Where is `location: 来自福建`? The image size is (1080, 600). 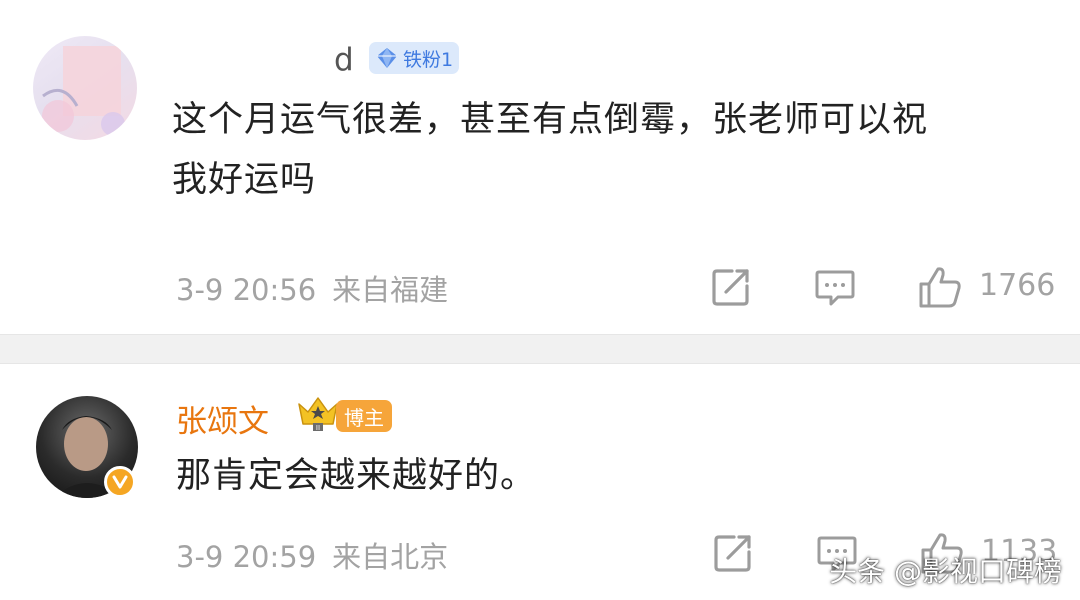 location: 来自福建 is located at coordinates (390, 290).